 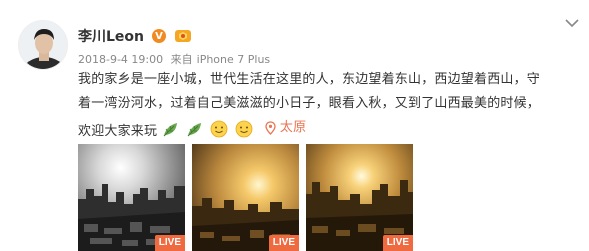 I want to click on post-text-tail: 欢迎大家来玩, so click(x=118, y=131).